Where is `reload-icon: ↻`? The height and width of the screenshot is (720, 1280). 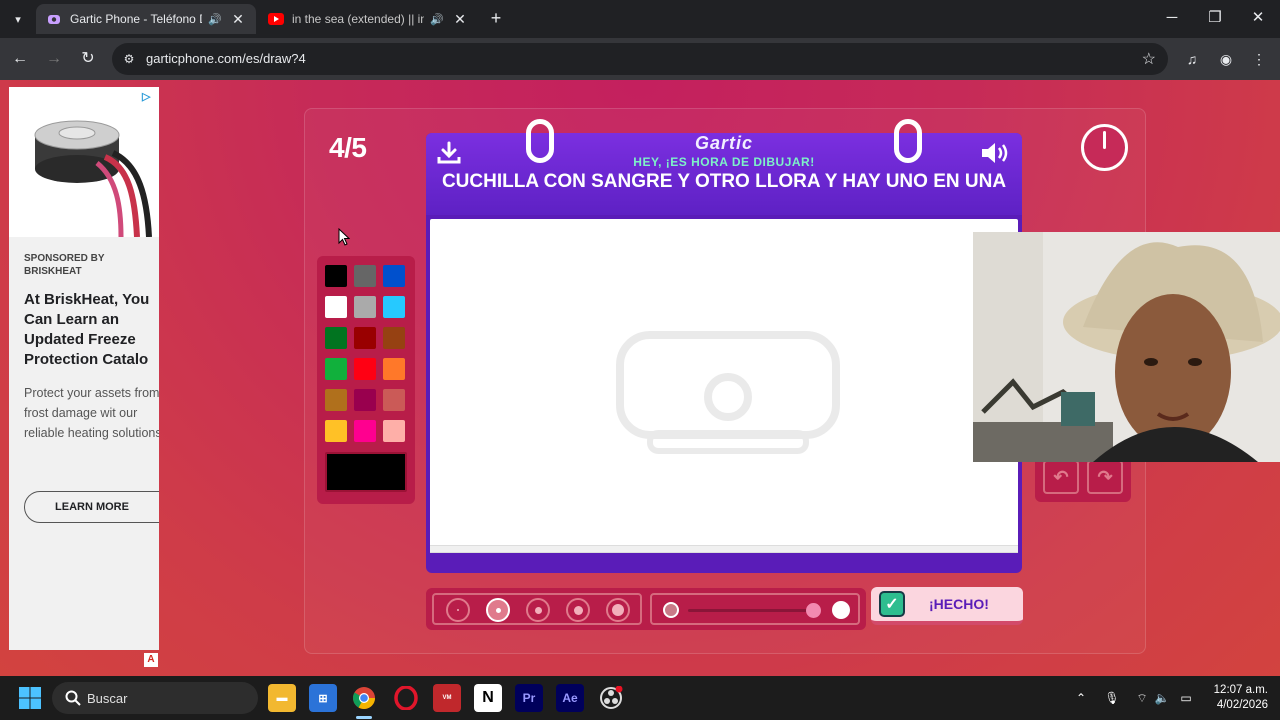 reload-icon: ↻ is located at coordinates (88, 59).